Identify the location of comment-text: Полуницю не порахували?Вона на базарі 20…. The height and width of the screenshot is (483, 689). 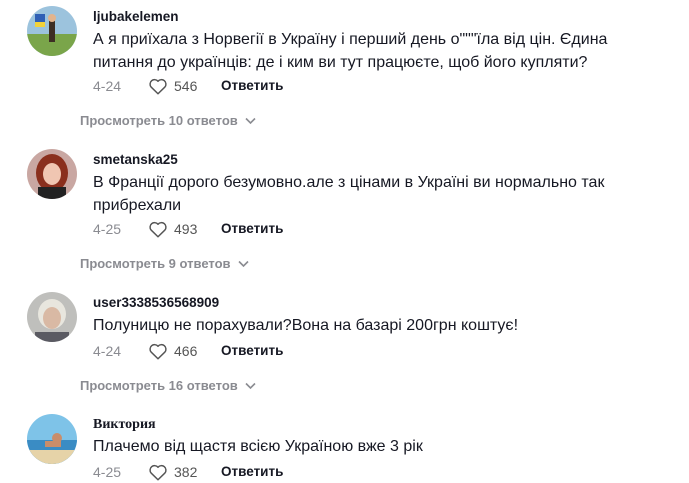
(306, 325).